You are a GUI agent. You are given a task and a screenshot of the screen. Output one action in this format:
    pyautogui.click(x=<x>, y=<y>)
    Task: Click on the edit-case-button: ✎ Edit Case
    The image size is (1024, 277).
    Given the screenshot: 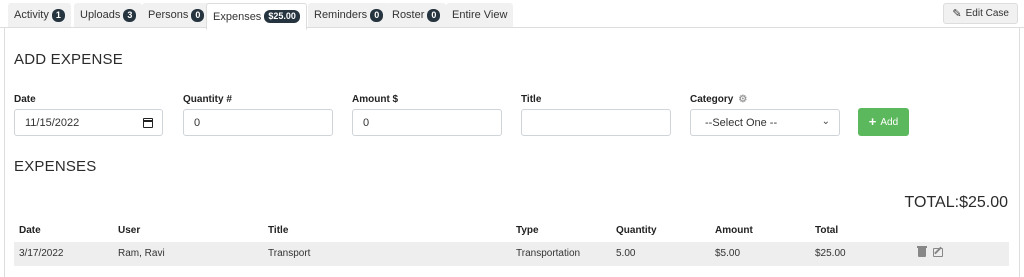 What is the action you would take?
    pyautogui.click(x=980, y=13)
    